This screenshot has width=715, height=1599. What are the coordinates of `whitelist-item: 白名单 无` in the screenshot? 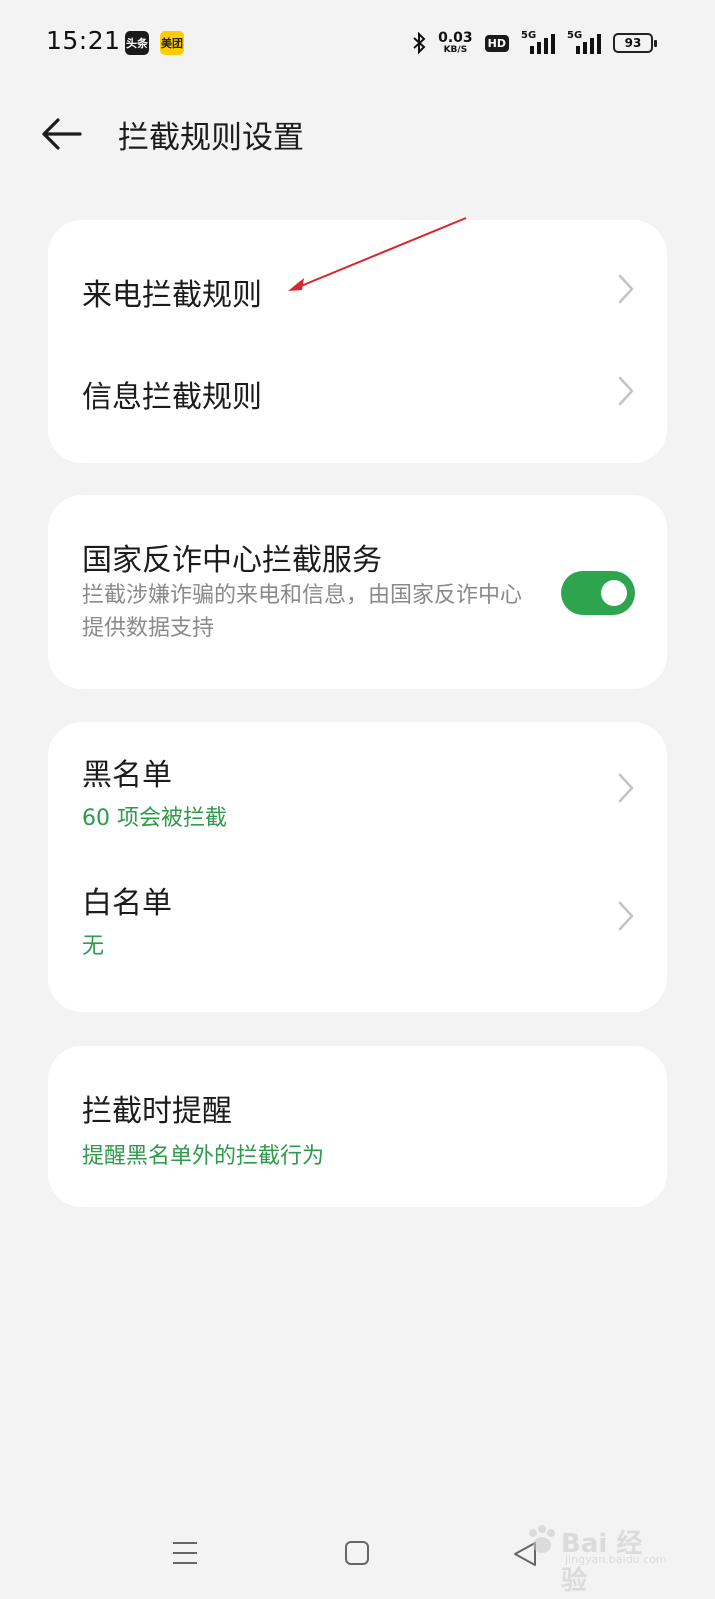 It's located at (357, 931).